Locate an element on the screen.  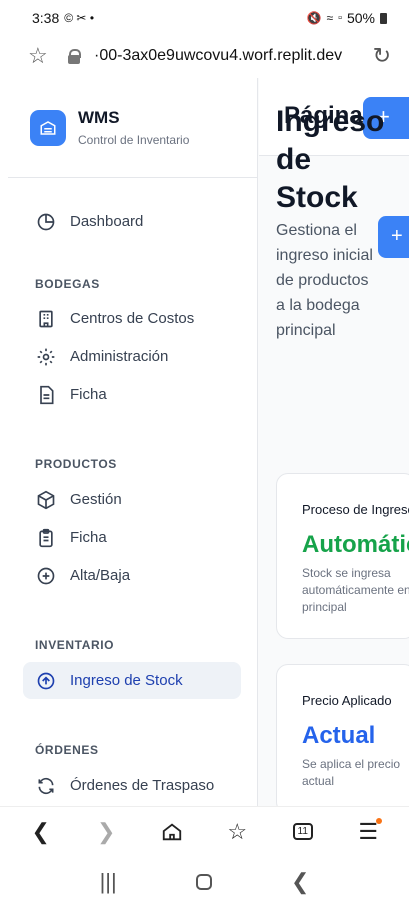
battery-level: 50% is located at coordinates (360, 18).